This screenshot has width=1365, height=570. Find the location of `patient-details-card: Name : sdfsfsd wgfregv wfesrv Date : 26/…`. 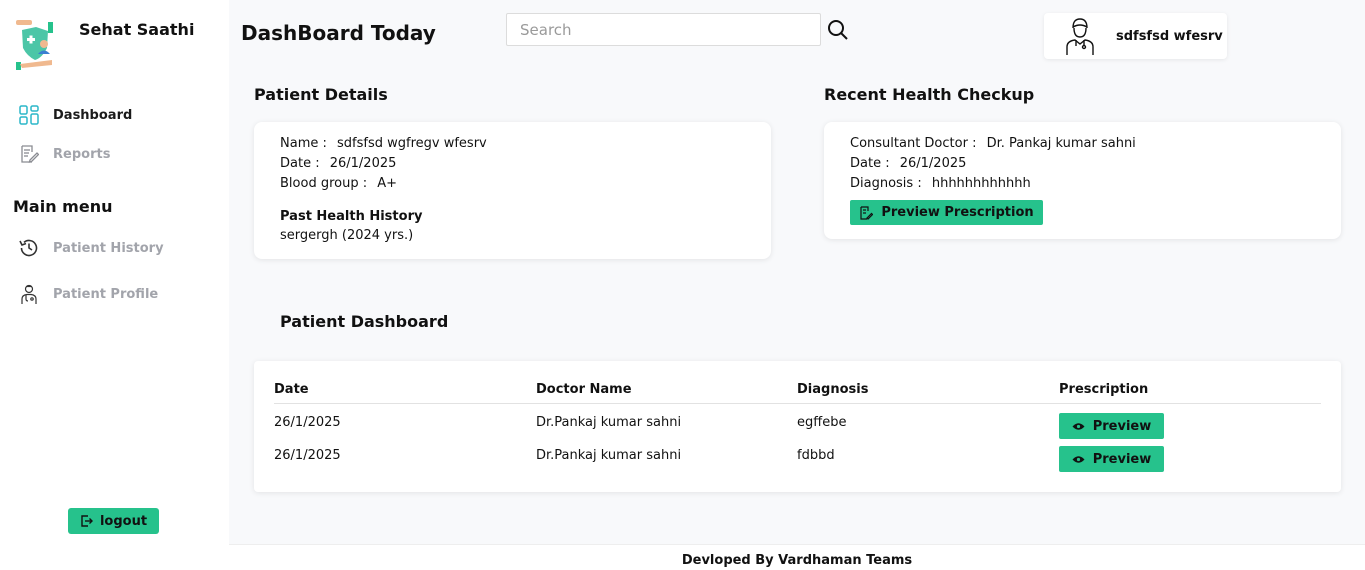

patient-details-card: Name : sdfsfsd wgfregv wfesrv Date : 26/… is located at coordinates (512, 190).